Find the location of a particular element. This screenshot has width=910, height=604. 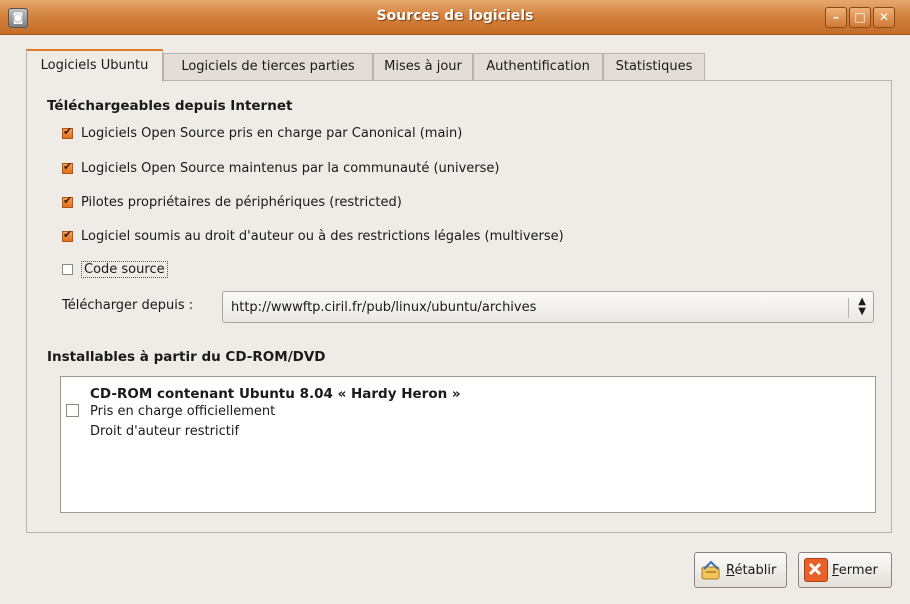

revert-icon is located at coordinates (711, 570).